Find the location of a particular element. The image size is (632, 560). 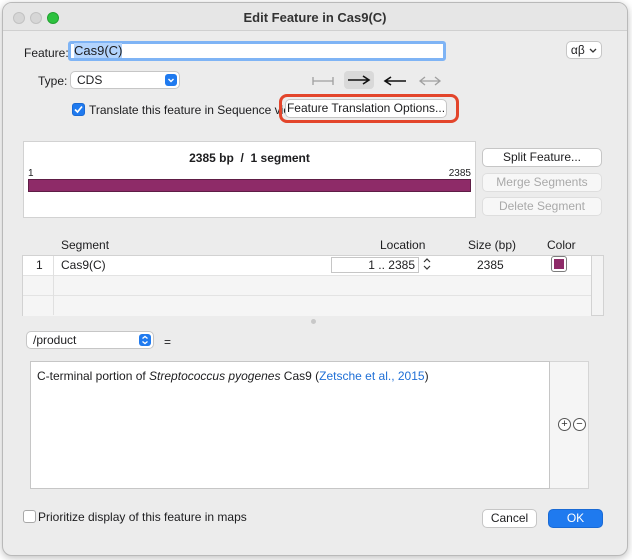

citation-link: Zetsche et al., 2015 is located at coordinates (371, 376).